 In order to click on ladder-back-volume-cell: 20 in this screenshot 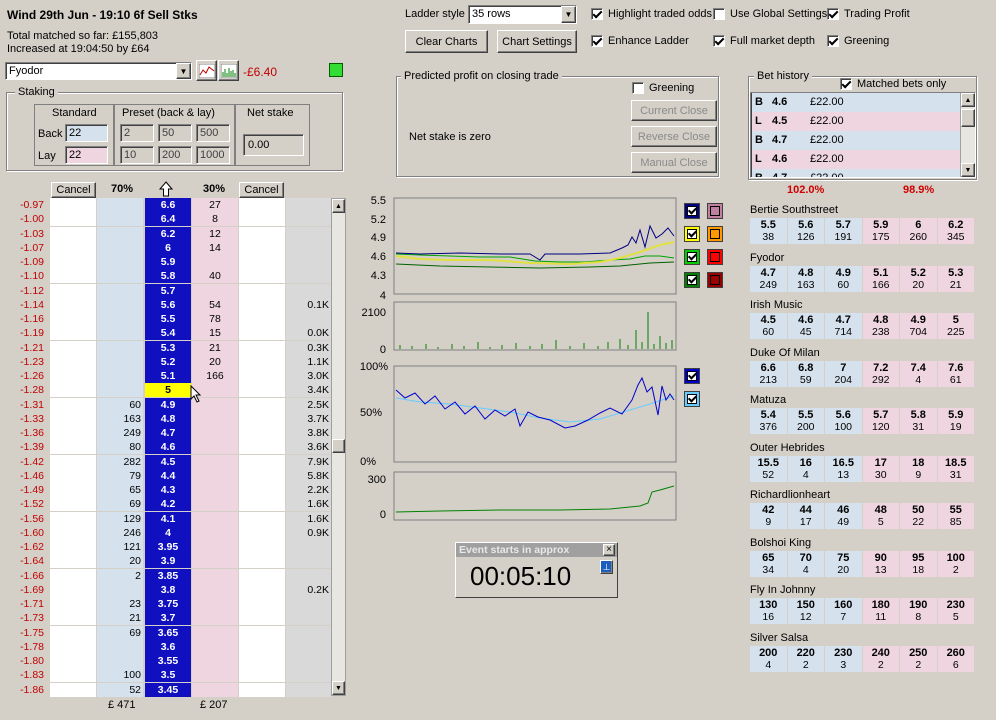, I will do `click(120, 561)`.